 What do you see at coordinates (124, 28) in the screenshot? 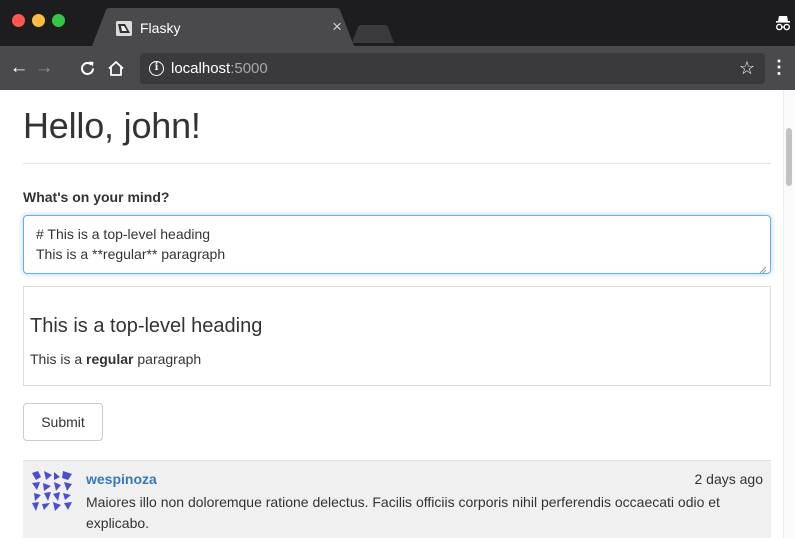
I see `flasky-favicon-icon` at bounding box center [124, 28].